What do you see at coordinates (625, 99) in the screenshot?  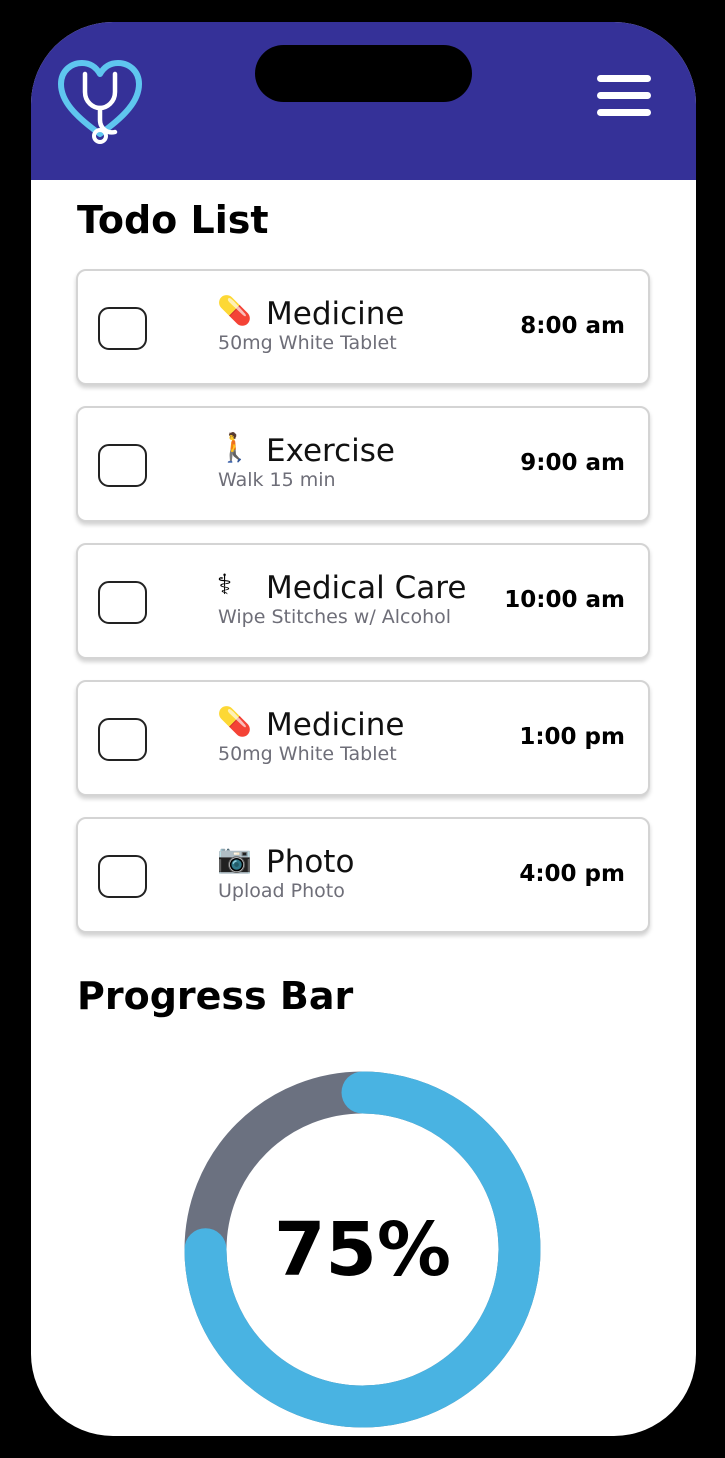 I see `hamburger-menu-icon` at bounding box center [625, 99].